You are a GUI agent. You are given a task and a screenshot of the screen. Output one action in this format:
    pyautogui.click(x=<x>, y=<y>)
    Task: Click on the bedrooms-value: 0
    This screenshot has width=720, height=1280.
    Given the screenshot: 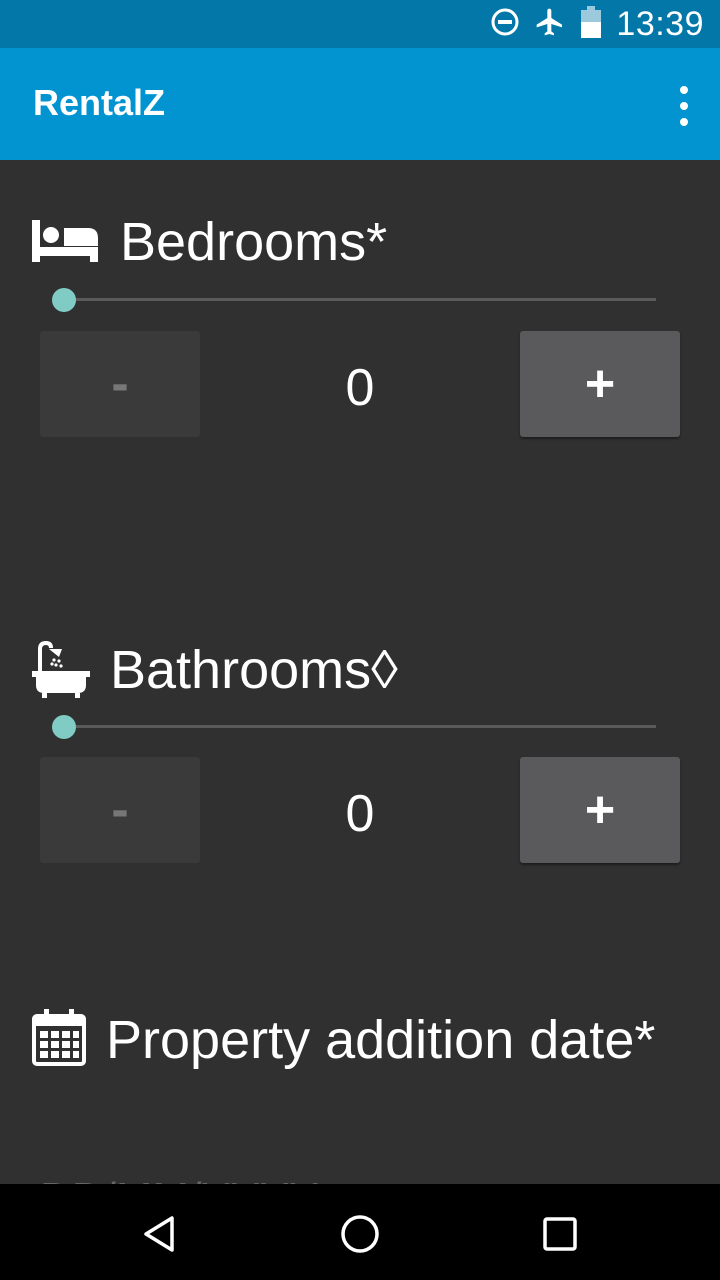 What is the action you would take?
    pyautogui.click(x=360, y=388)
    